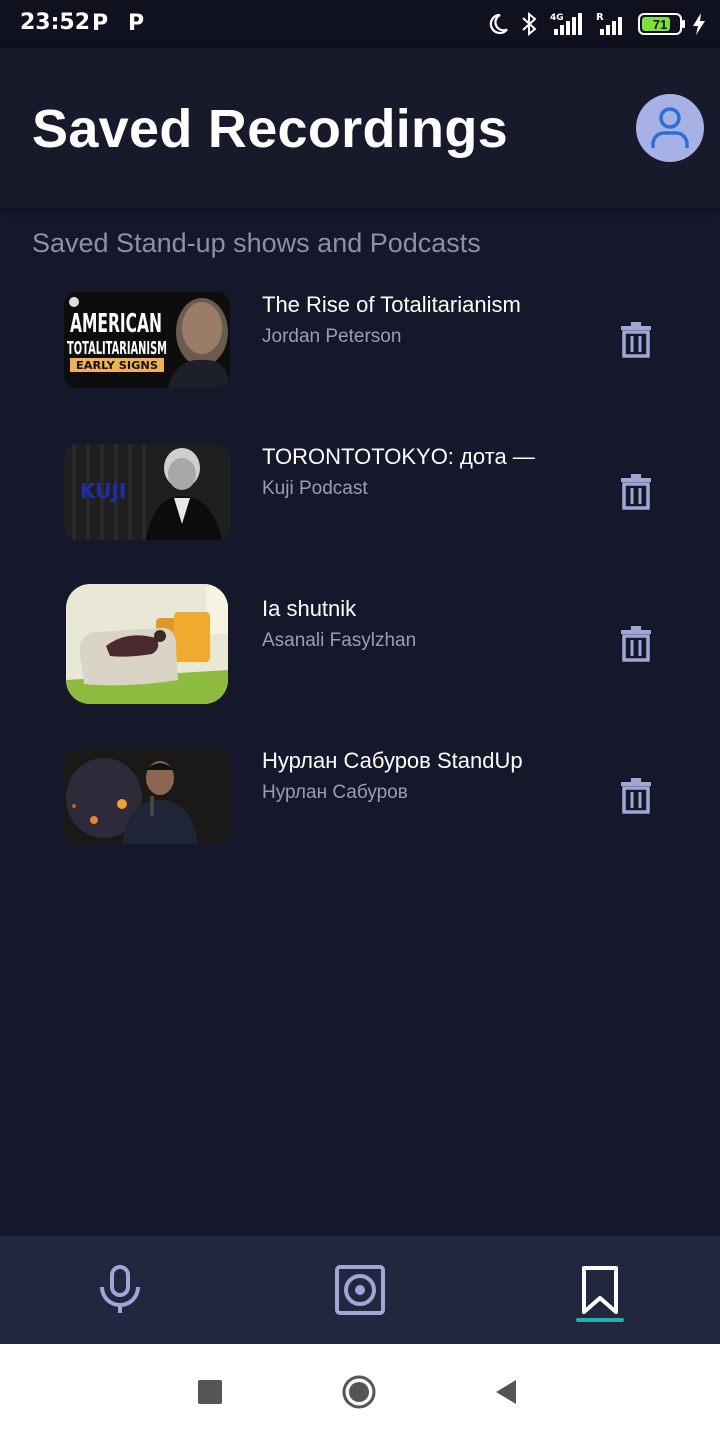 The height and width of the screenshot is (1440, 720). What do you see at coordinates (557, 18) in the screenshot?
I see `svg-text: 4G` at bounding box center [557, 18].